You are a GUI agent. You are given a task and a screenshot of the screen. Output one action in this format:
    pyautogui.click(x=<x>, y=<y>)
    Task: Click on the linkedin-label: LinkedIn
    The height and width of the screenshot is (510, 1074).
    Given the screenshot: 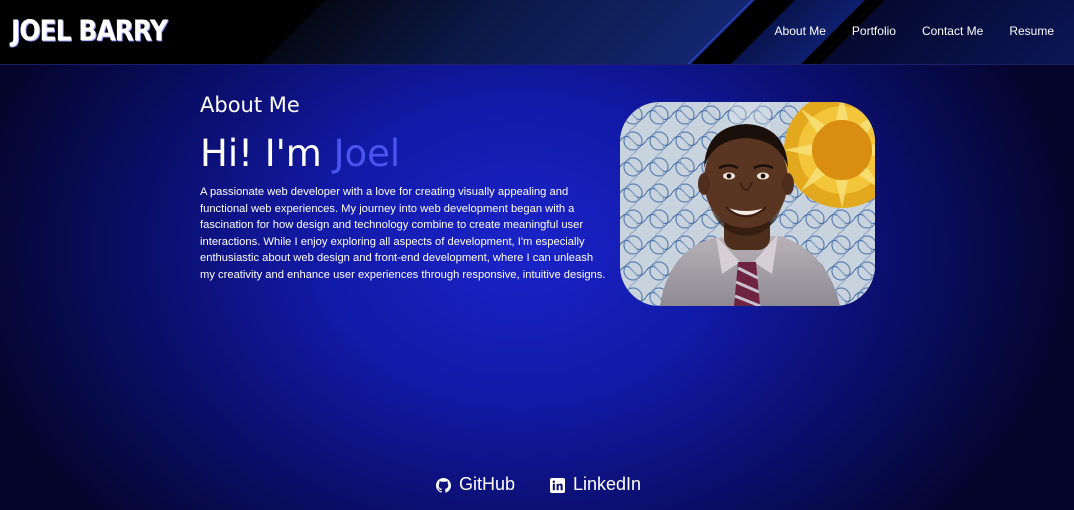 What is the action you would take?
    pyautogui.click(x=607, y=484)
    